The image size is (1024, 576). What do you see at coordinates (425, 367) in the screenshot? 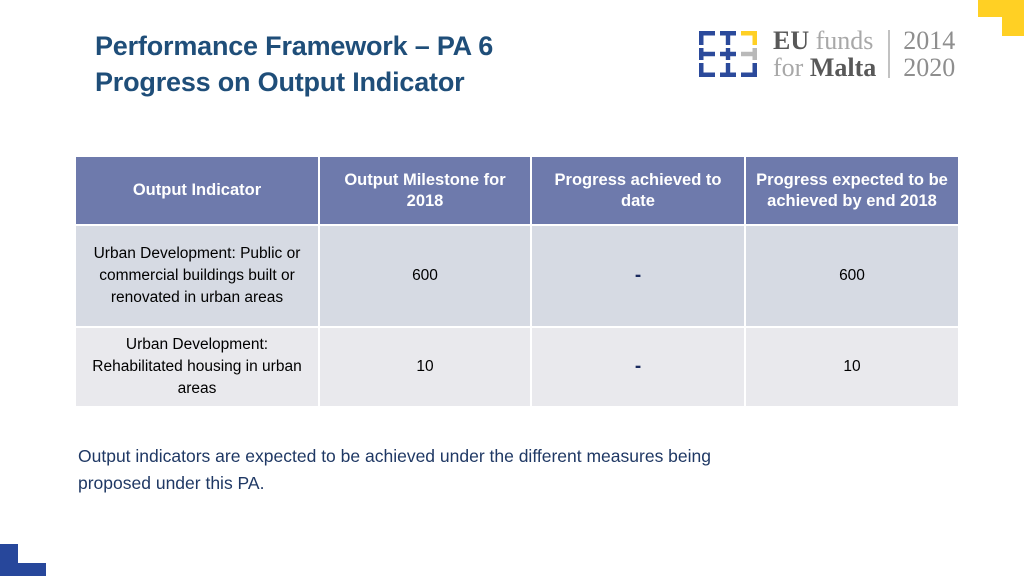
I see `cell-milestone-2018: 10` at bounding box center [425, 367].